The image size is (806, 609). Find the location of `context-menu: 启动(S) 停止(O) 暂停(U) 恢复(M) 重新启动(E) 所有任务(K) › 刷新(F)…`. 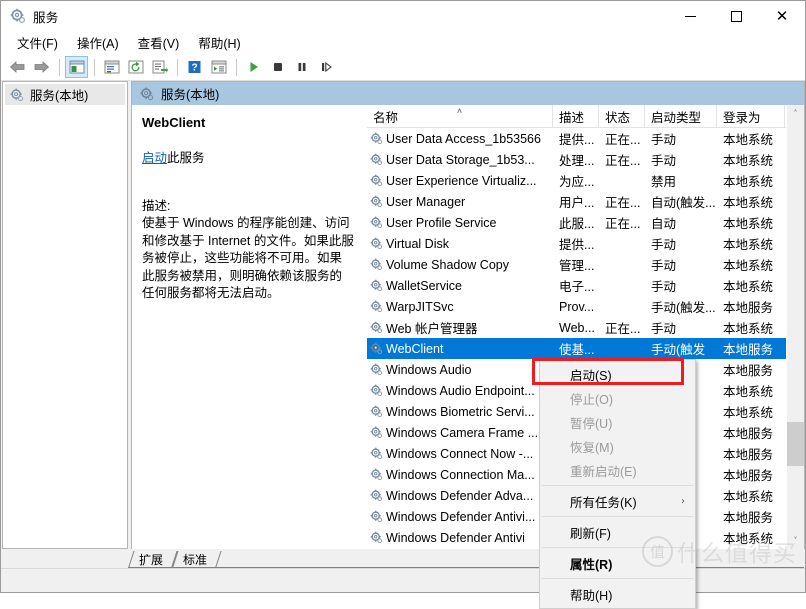

context-menu: 启动(S) 停止(O) 暂停(U) 恢复(M) 重新启动(E) 所有任务(K) › 刷新(F)… is located at coordinates (617, 484).